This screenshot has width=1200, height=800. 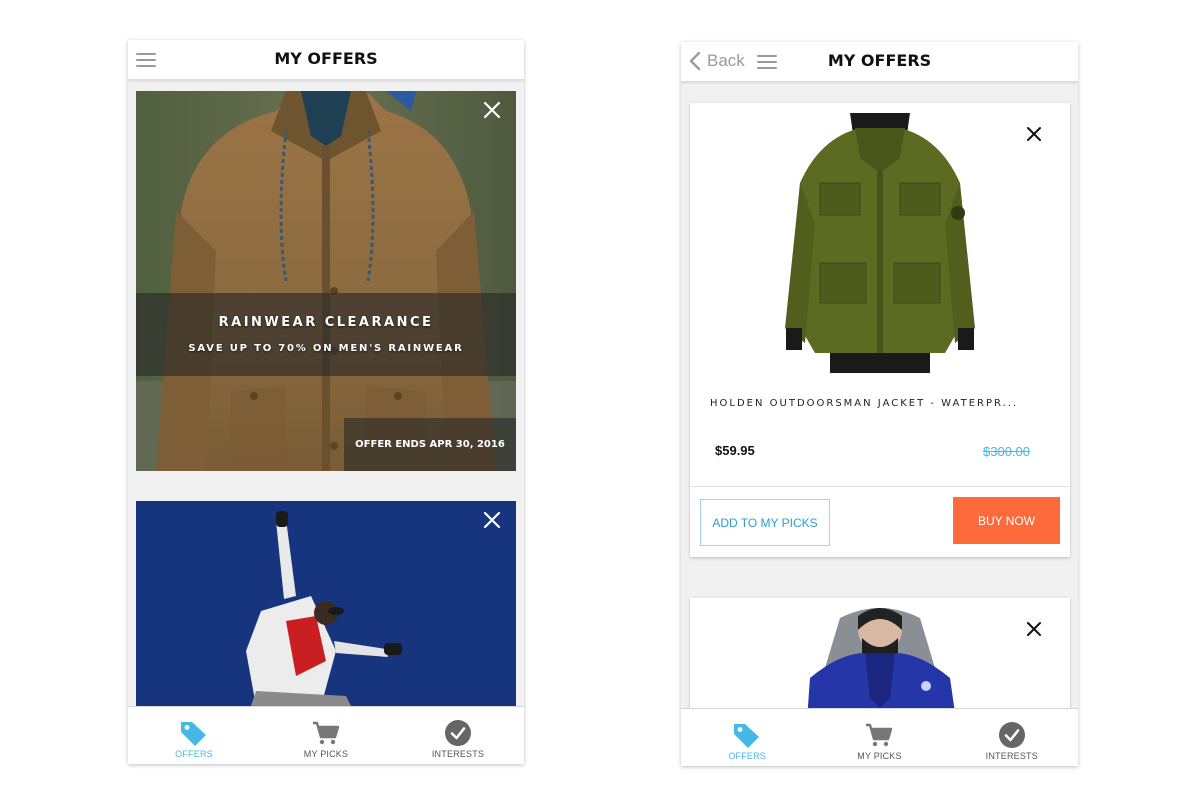 What do you see at coordinates (765, 522) in the screenshot?
I see `add-to-my-picks-button: ADD TO MY PICKS` at bounding box center [765, 522].